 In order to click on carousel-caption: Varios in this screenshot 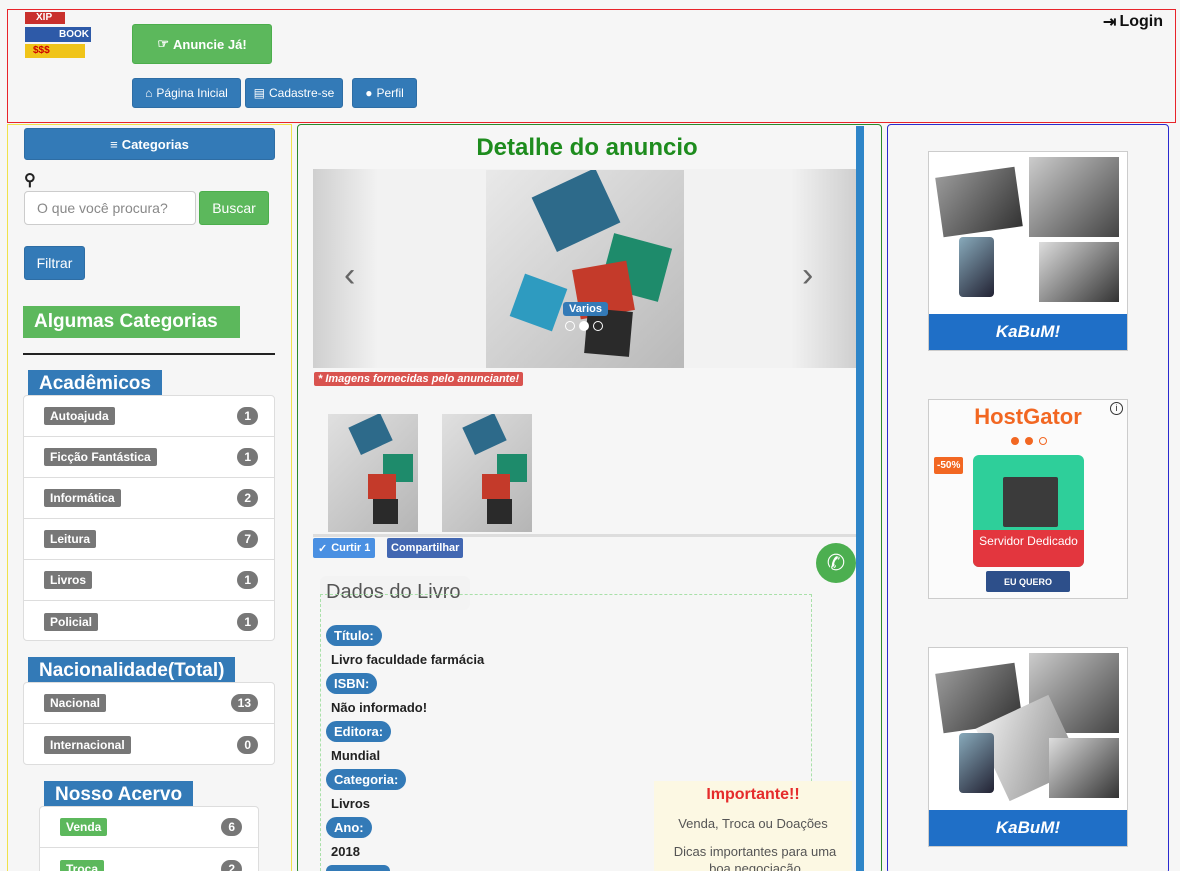, I will do `click(586, 309)`.